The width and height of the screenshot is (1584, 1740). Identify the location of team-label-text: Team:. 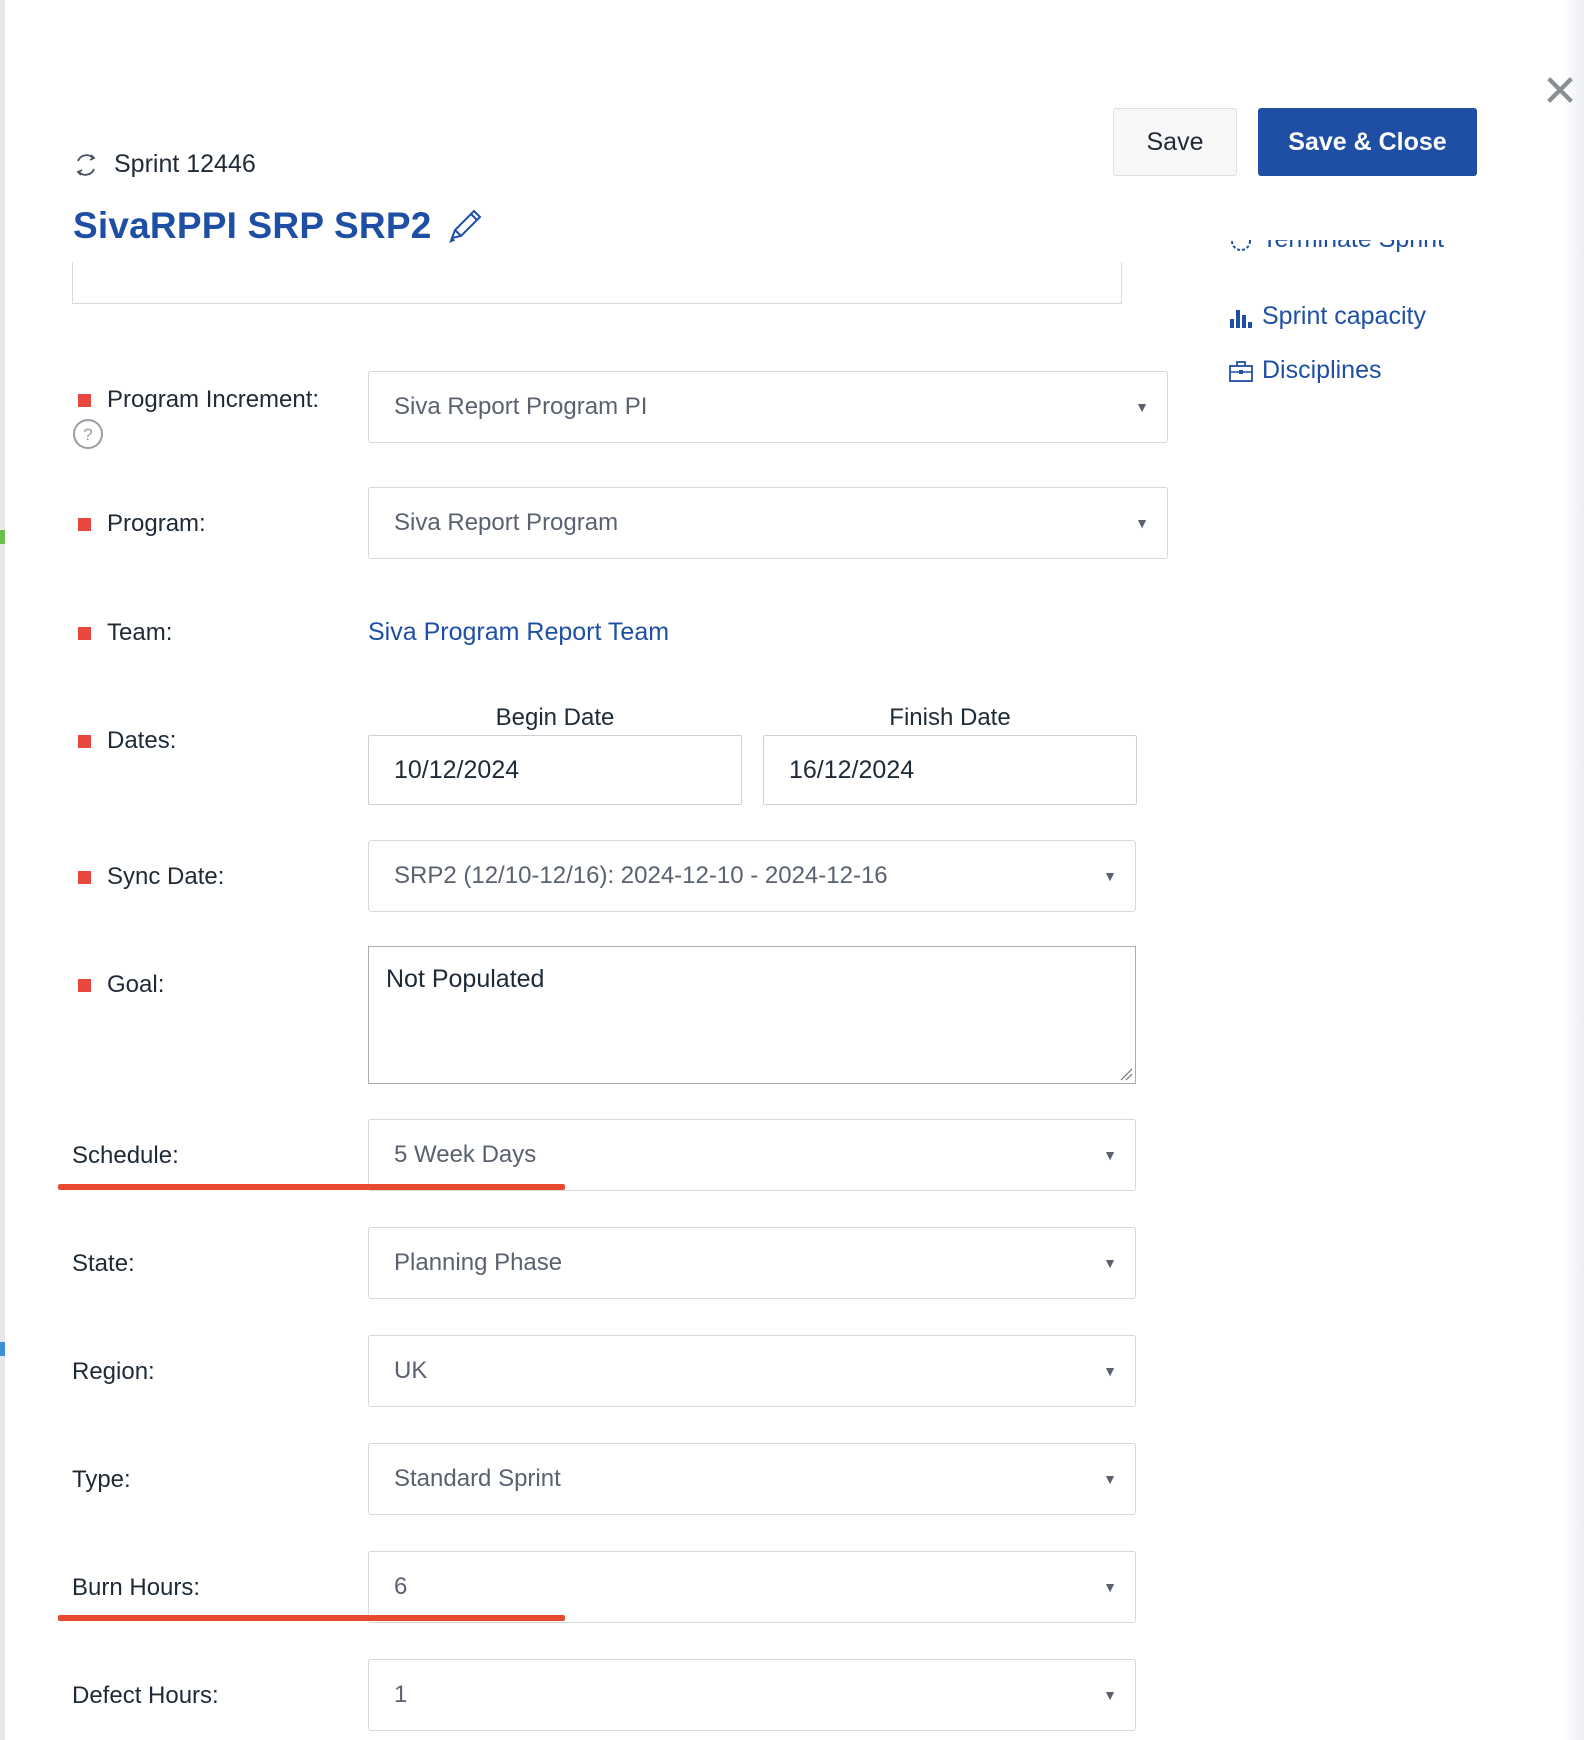
(140, 632).